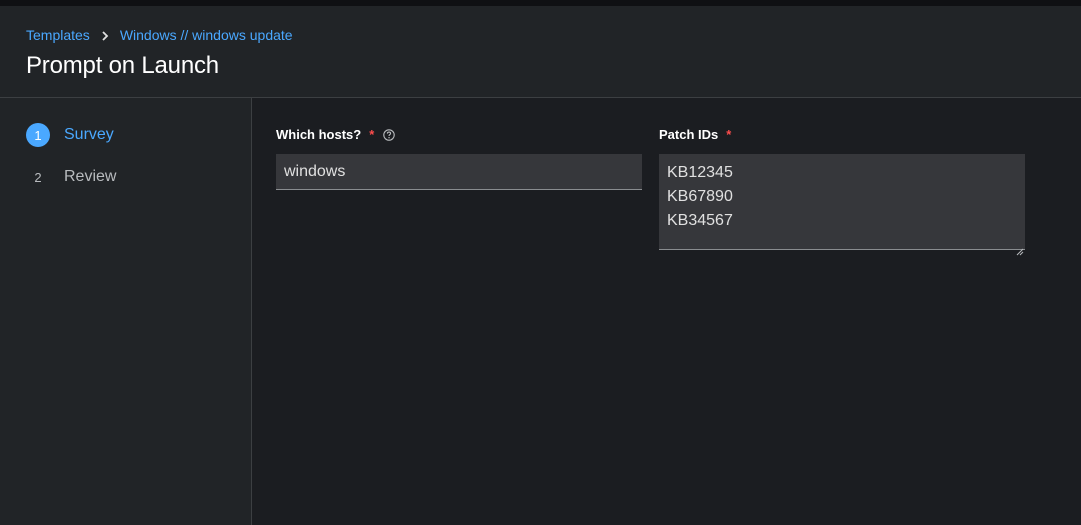 Image resolution: width=1081 pixels, height=525 pixels. I want to click on step-number-badge: 1, so click(38, 135).